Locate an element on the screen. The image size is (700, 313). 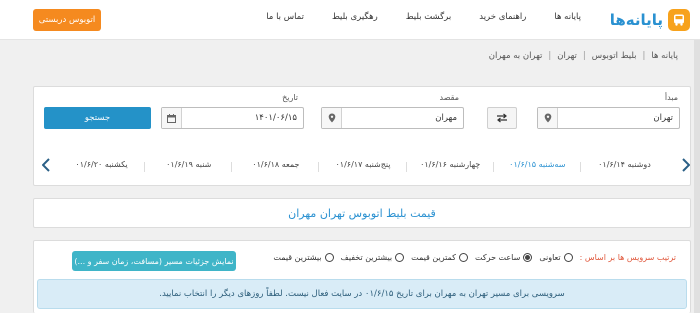
breadcrumb-item-home: پایانه ها is located at coordinates (664, 56).